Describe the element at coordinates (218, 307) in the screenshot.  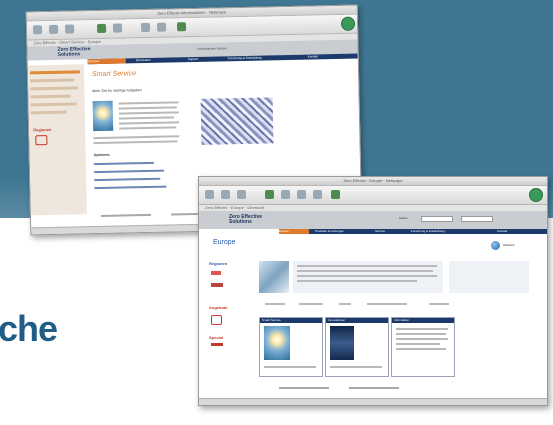
I see `sidebar-label-offers: Angebote` at that location.